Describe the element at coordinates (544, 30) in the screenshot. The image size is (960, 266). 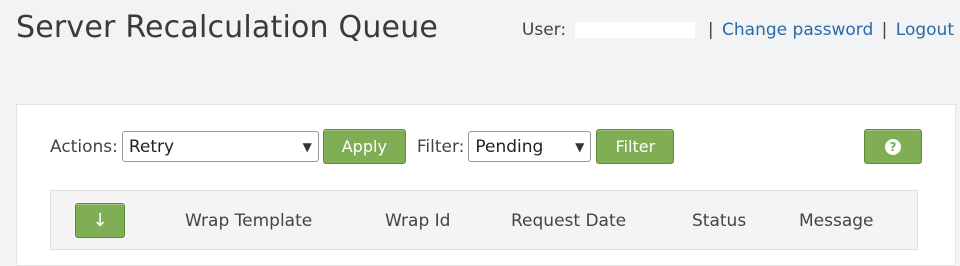
I see `user-label: User:` at that location.